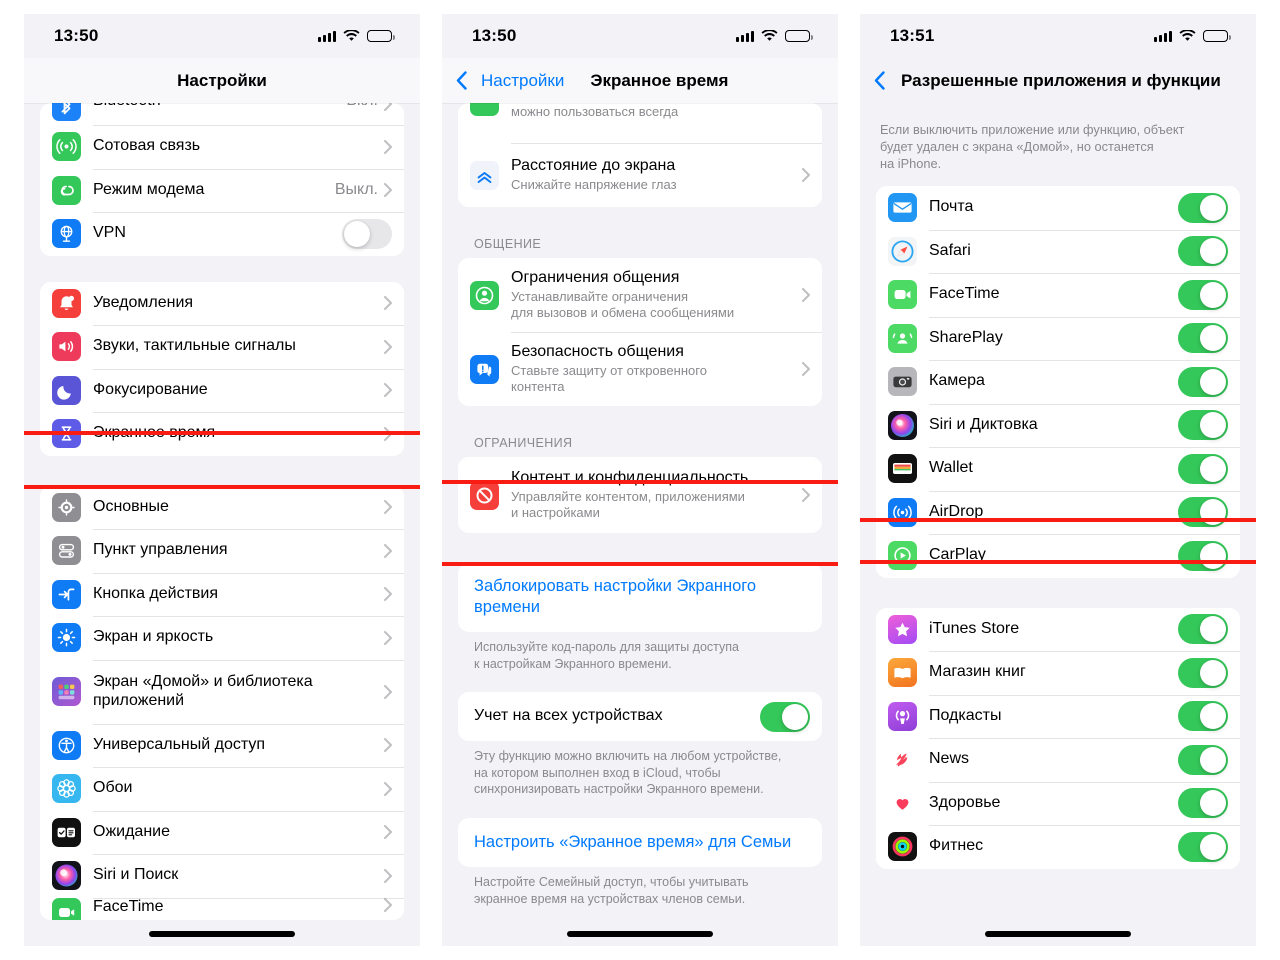 Image resolution: width=1280 pixels, height=960 pixels. Describe the element at coordinates (222, 638) in the screenshot. I see `sidebar-item-display-brightness: Экран и яркость` at that location.